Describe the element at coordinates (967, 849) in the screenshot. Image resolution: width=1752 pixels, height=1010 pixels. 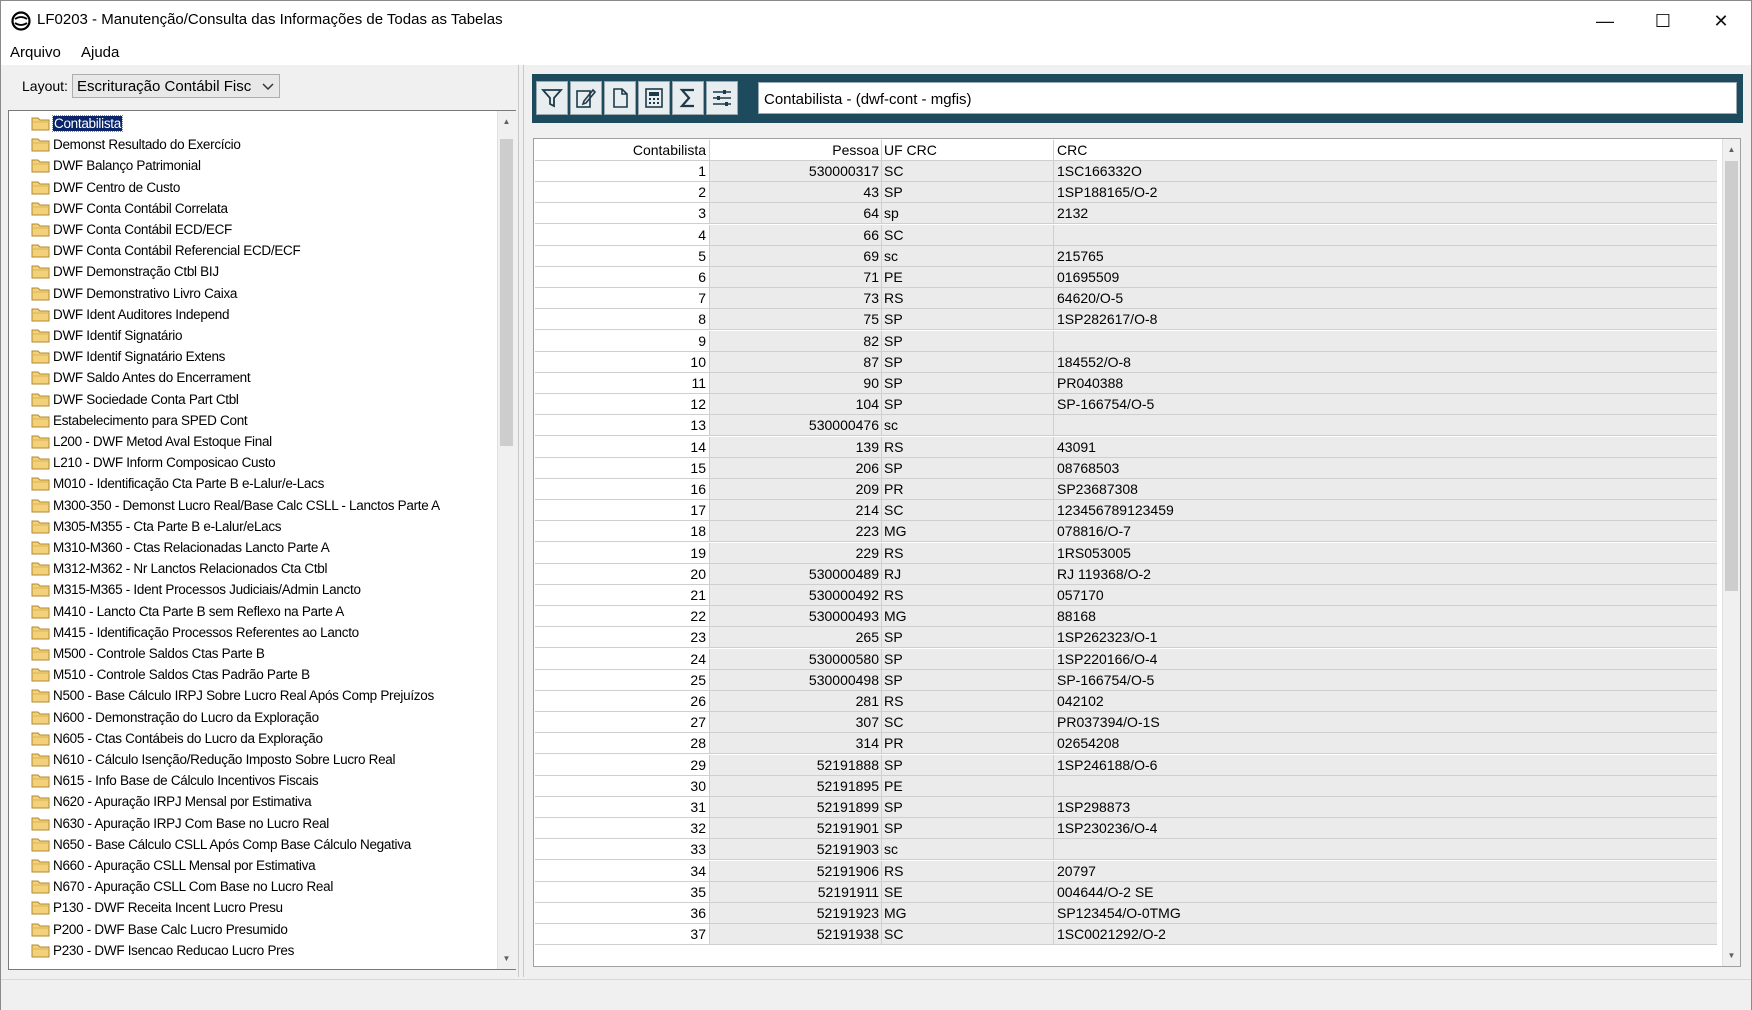
I see `cell-uf-crc: sc` at that location.